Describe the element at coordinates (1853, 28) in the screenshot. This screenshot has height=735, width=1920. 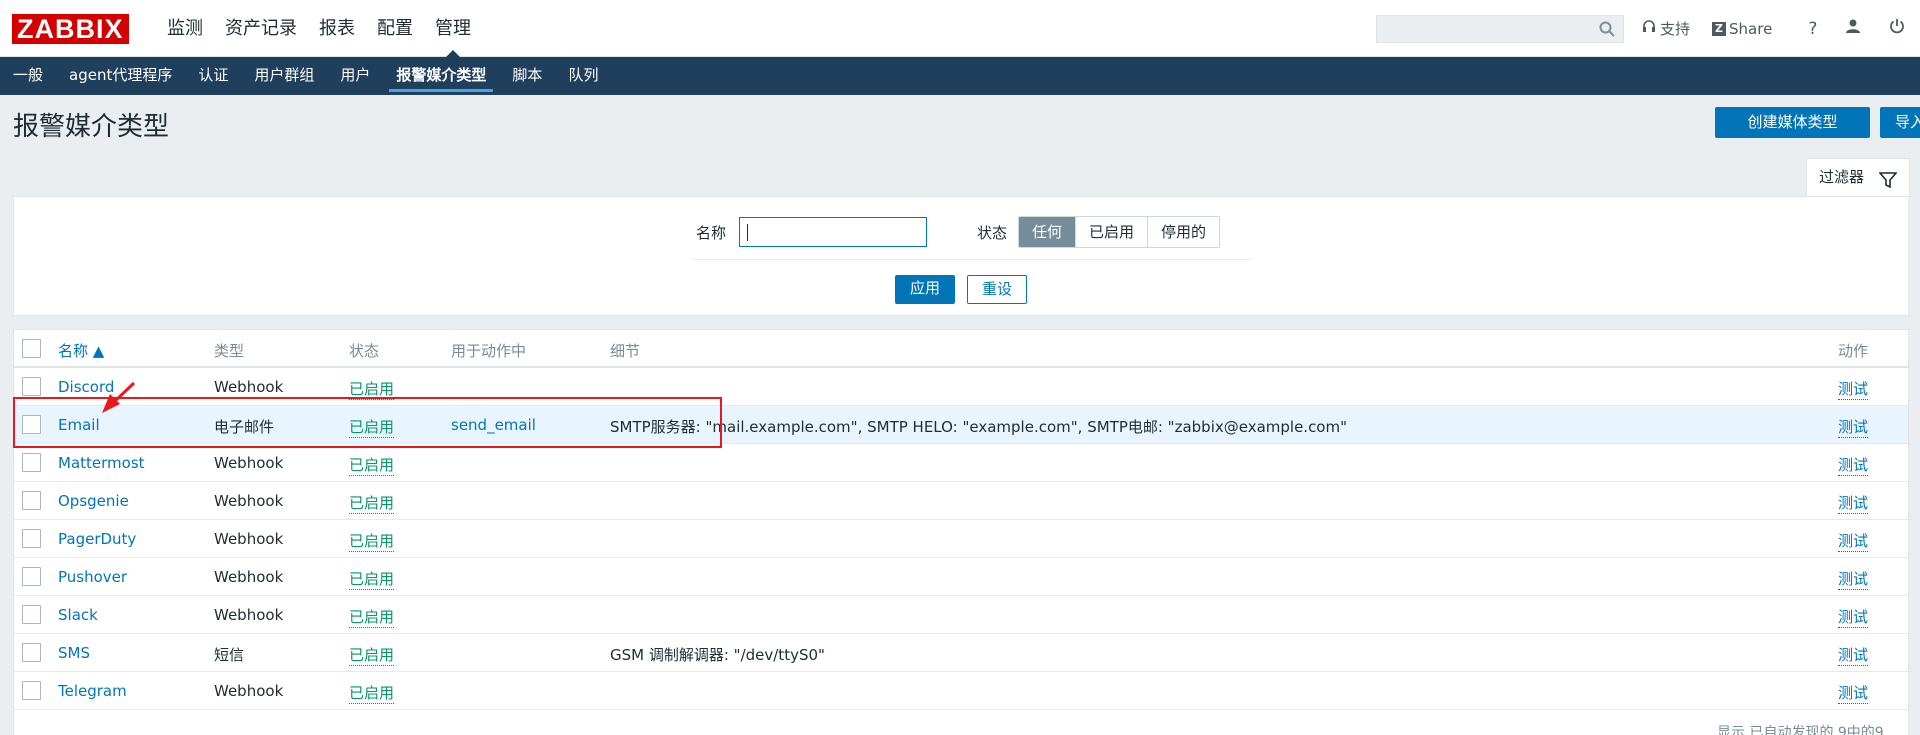
I see `user-profile-icon` at that location.